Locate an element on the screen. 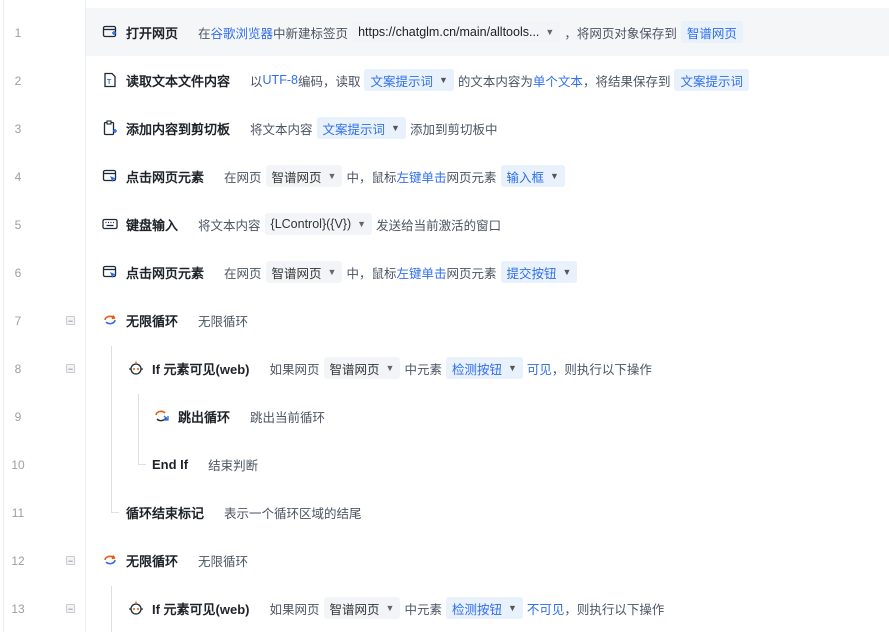 This screenshot has height=632, width=889. line-number: 13 is located at coordinates (18, 609).